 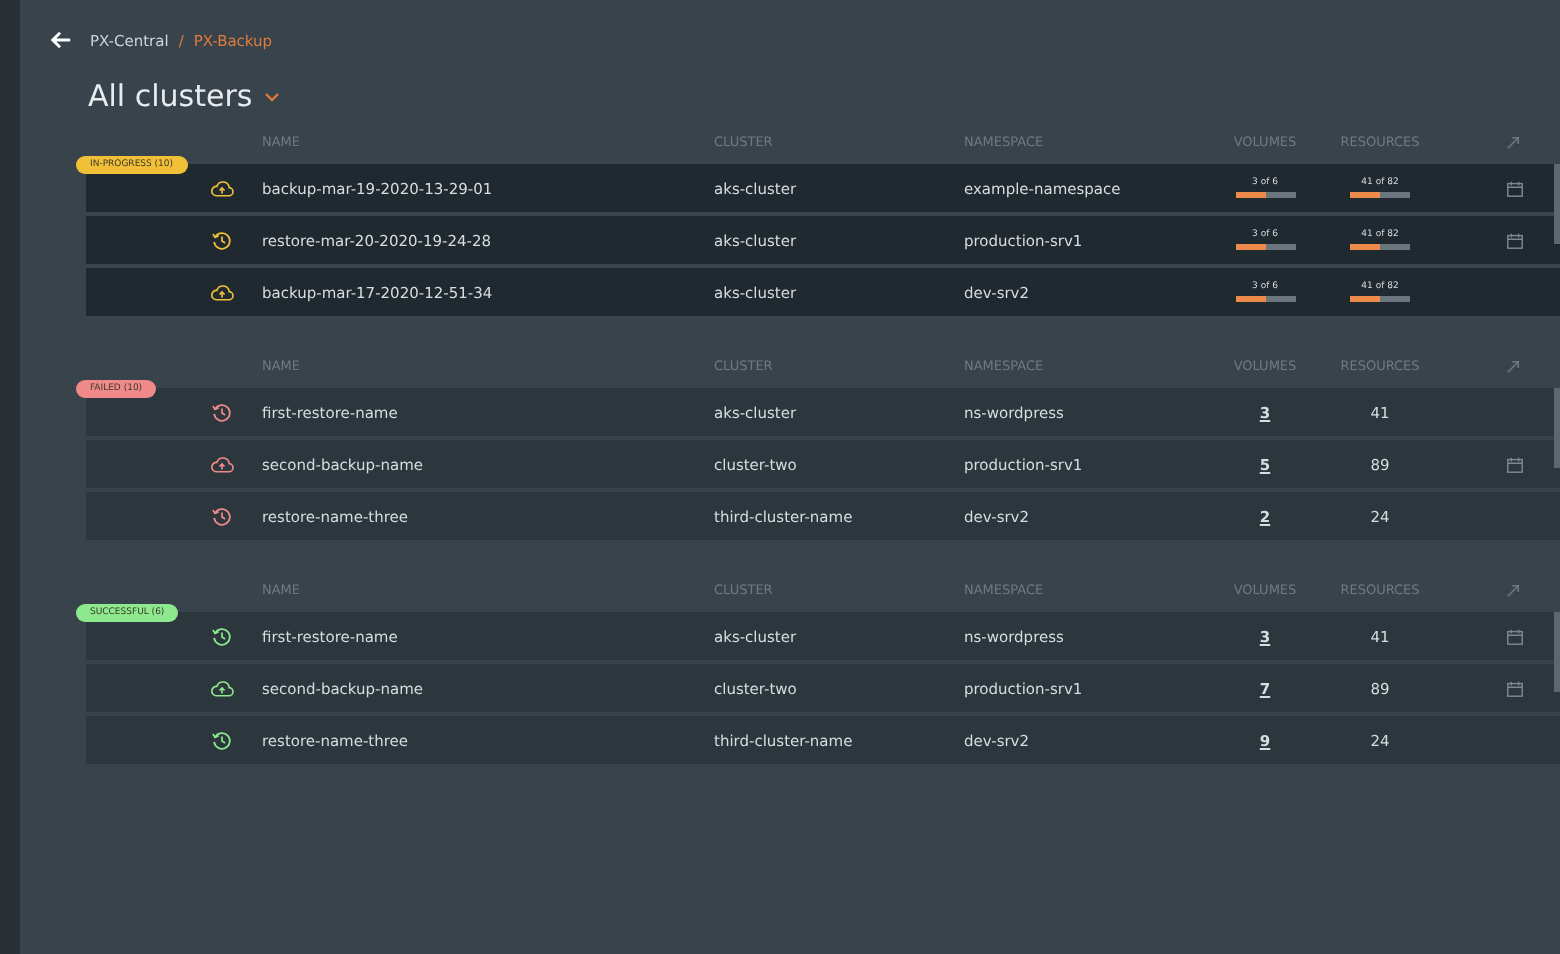 What do you see at coordinates (272, 96) in the screenshot?
I see `chevron-down-icon` at bounding box center [272, 96].